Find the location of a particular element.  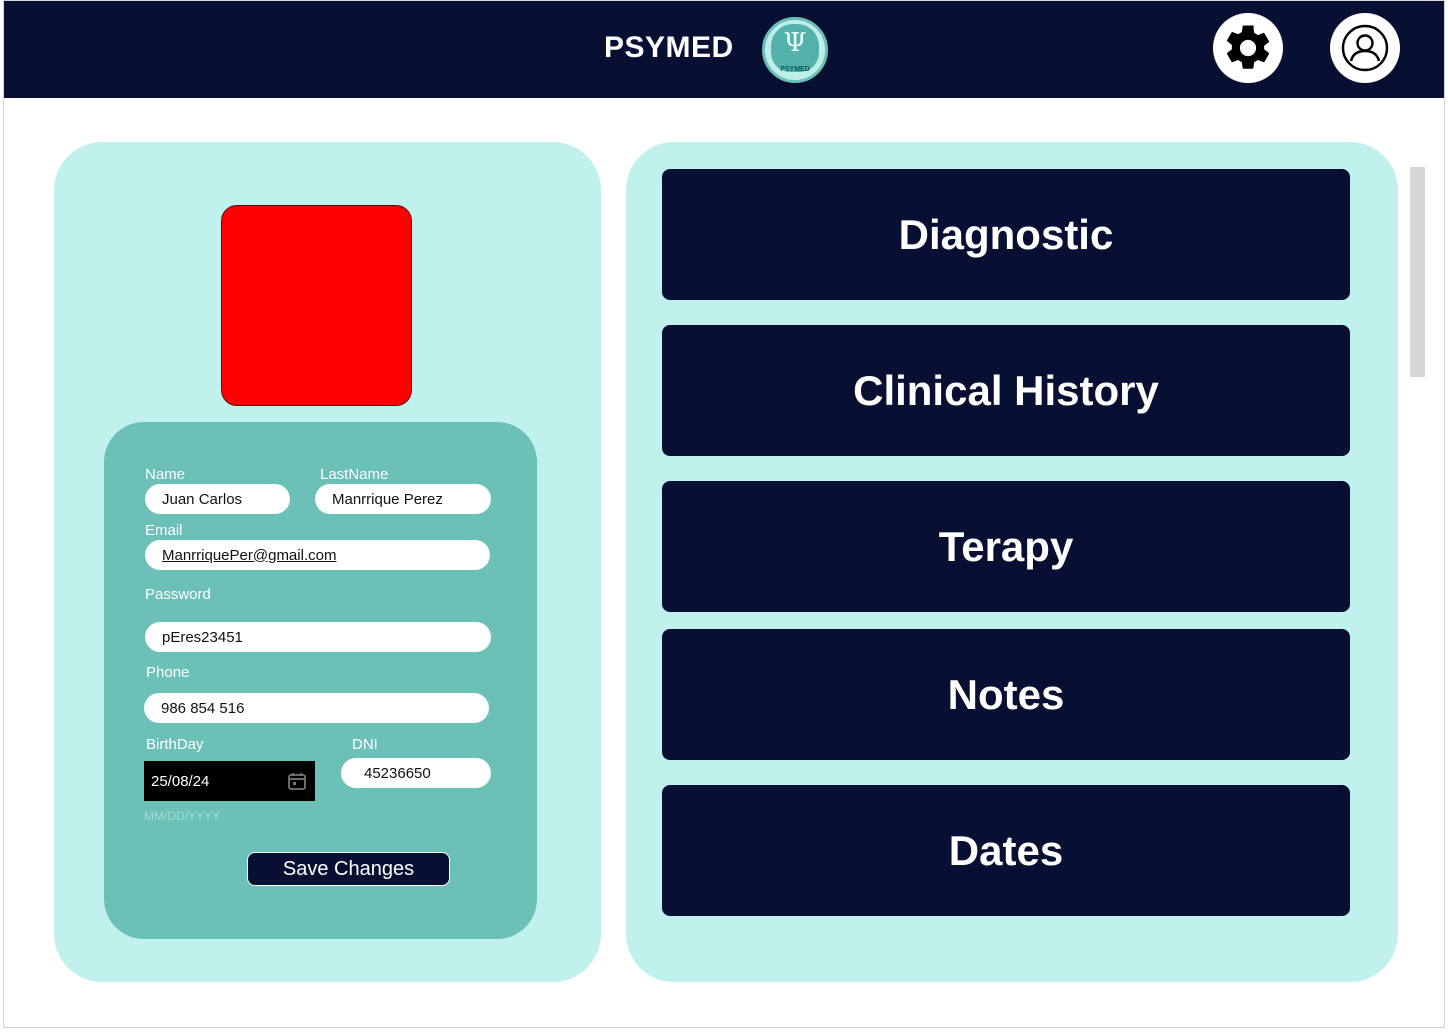

gear-icon is located at coordinates (1248, 47).